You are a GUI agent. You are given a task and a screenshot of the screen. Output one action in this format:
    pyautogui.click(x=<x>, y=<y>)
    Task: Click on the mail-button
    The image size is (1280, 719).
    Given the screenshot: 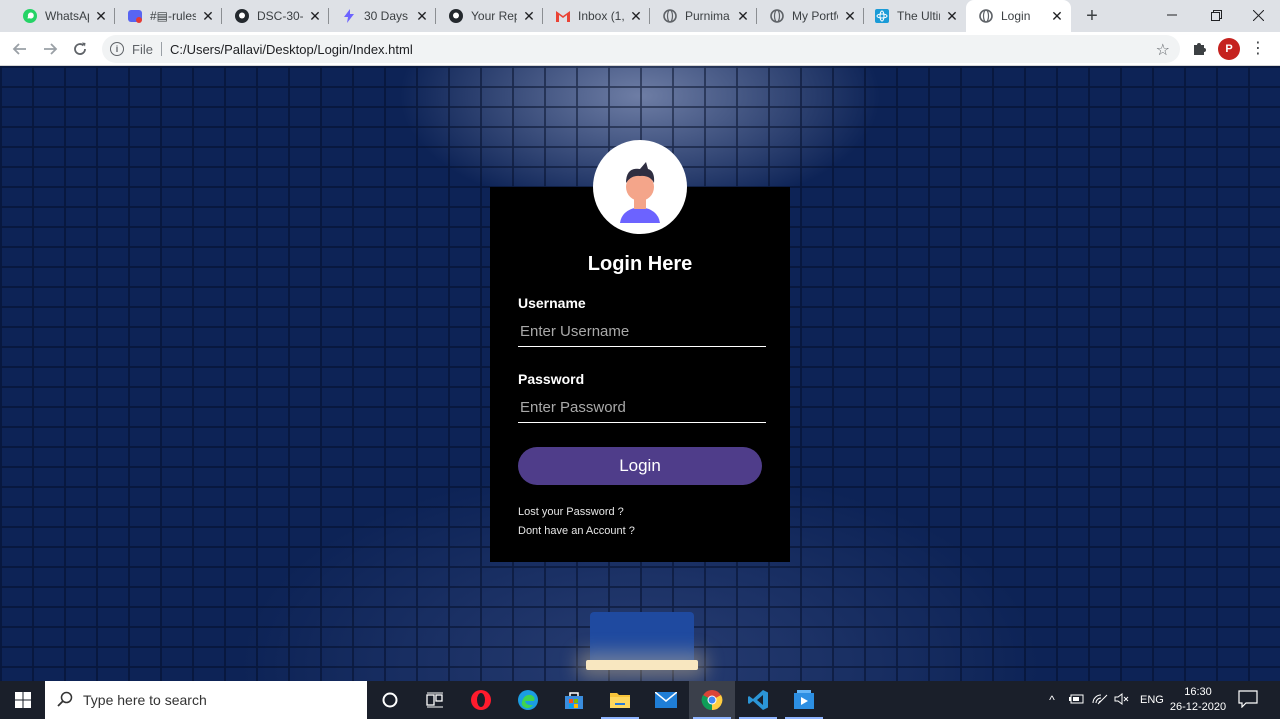 What is the action you would take?
    pyautogui.click(x=666, y=700)
    